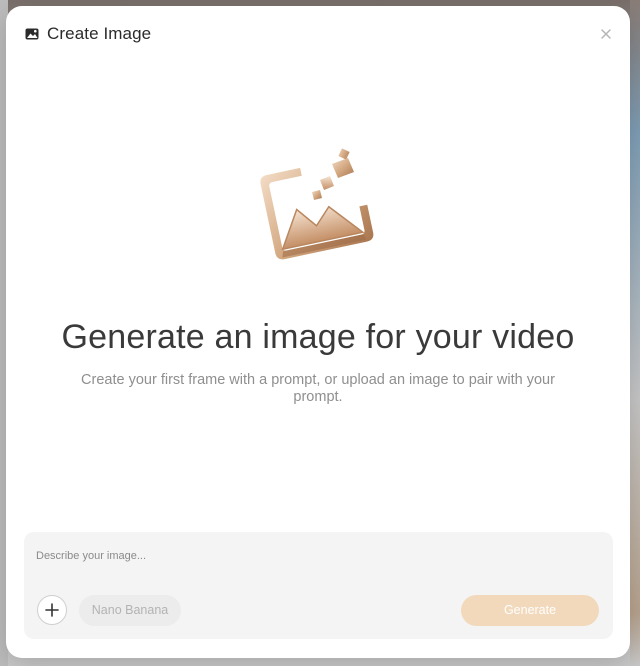 The image size is (640, 666). What do you see at coordinates (318, 34) in the screenshot?
I see `dialog-header: Create Image` at bounding box center [318, 34].